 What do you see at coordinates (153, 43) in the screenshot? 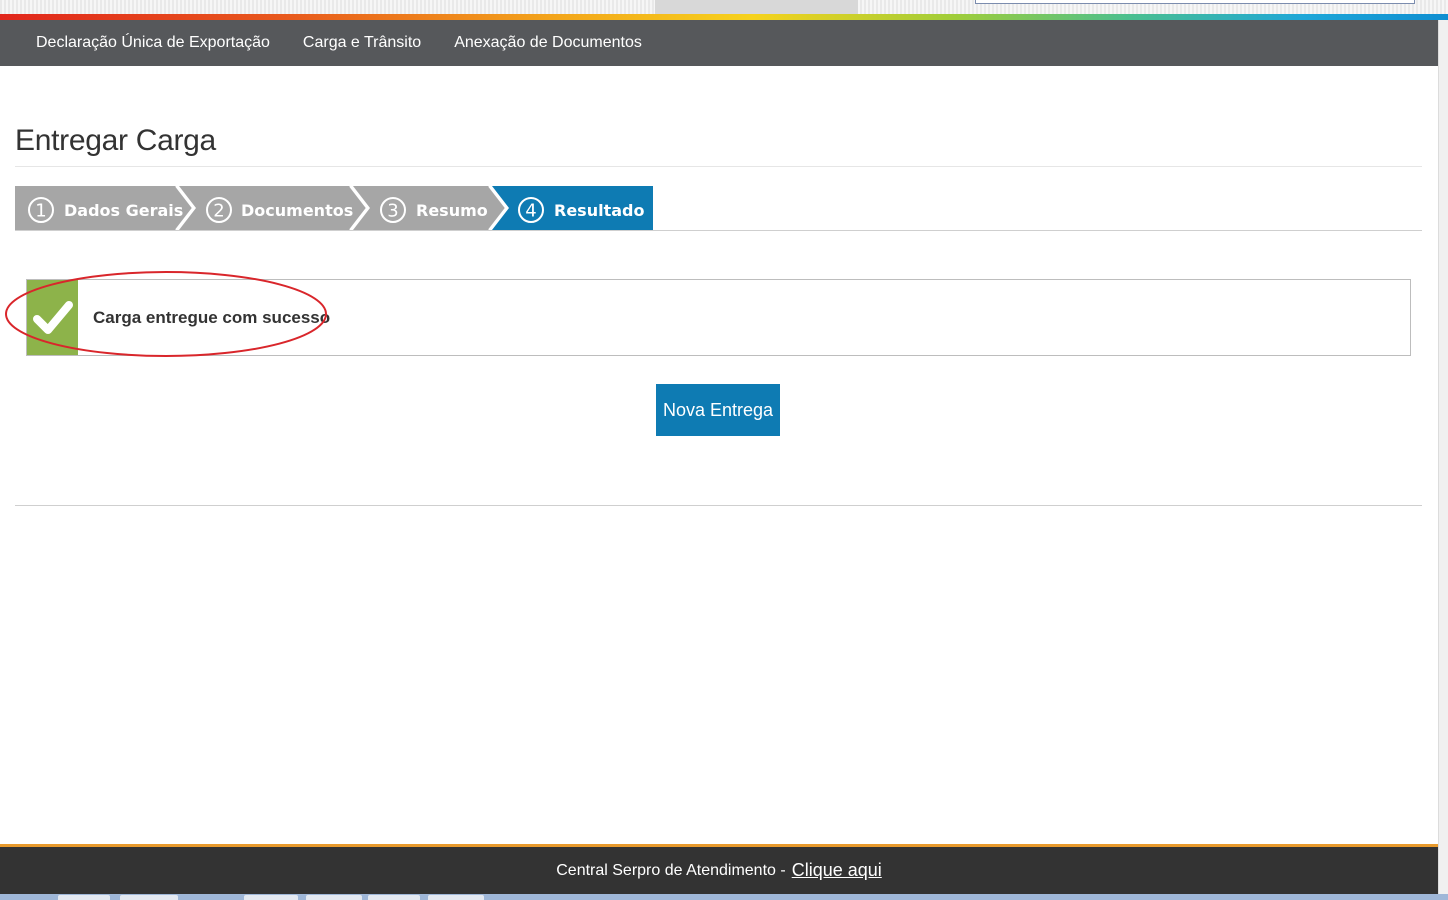
I see `nav-item-due: Declaração Única de Exportação` at bounding box center [153, 43].